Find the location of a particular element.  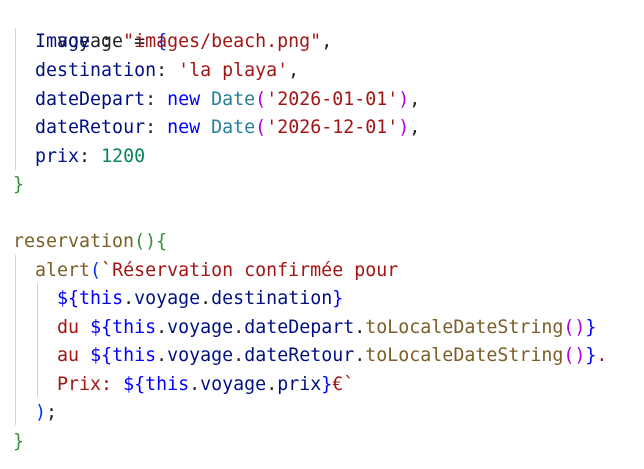

string-literal: '2026-01-01' is located at coordinates (332, 99).